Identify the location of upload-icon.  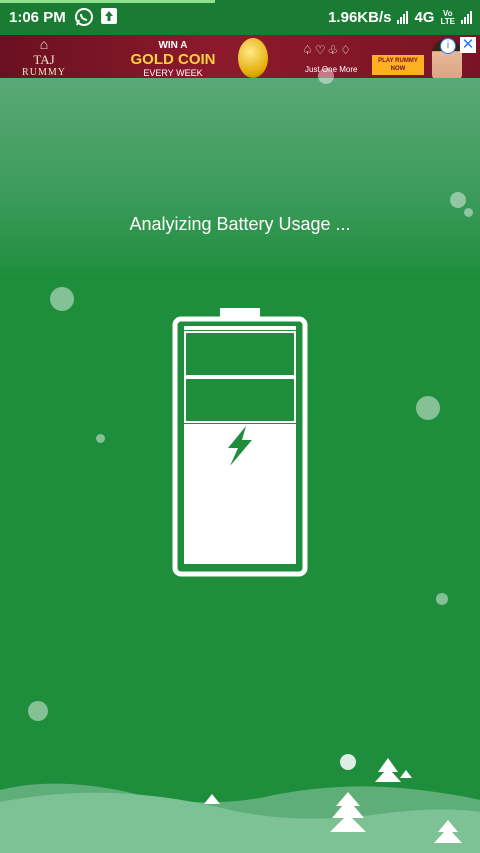
(109, 16).